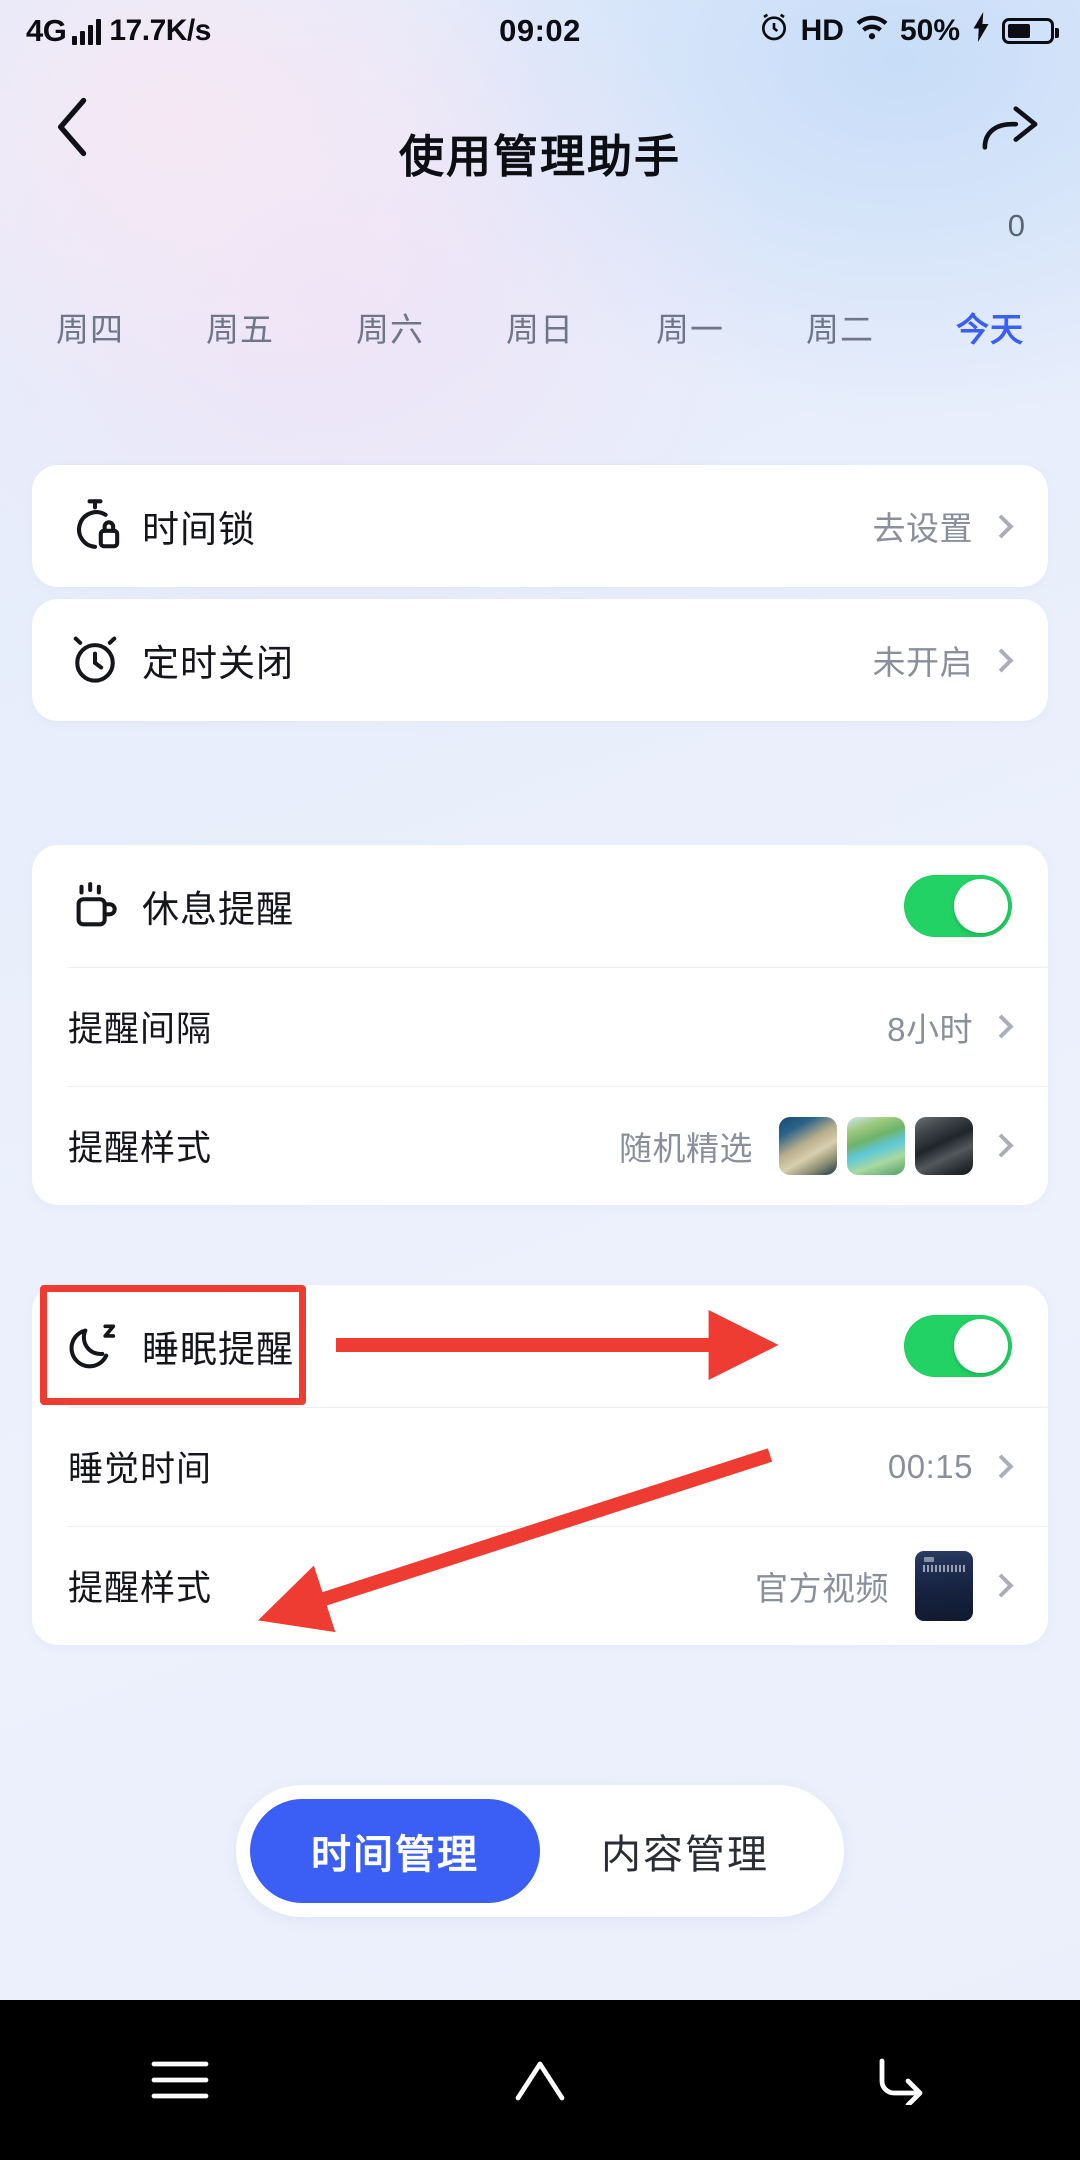 This screenshot has height=2160, width=1080. I want to click on rest-style-right: 随机精选, so click(816, 1145).